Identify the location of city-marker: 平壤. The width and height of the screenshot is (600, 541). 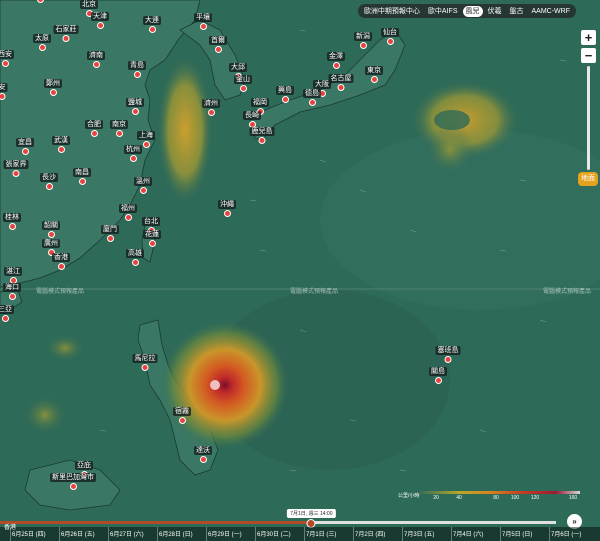
(203, 21).